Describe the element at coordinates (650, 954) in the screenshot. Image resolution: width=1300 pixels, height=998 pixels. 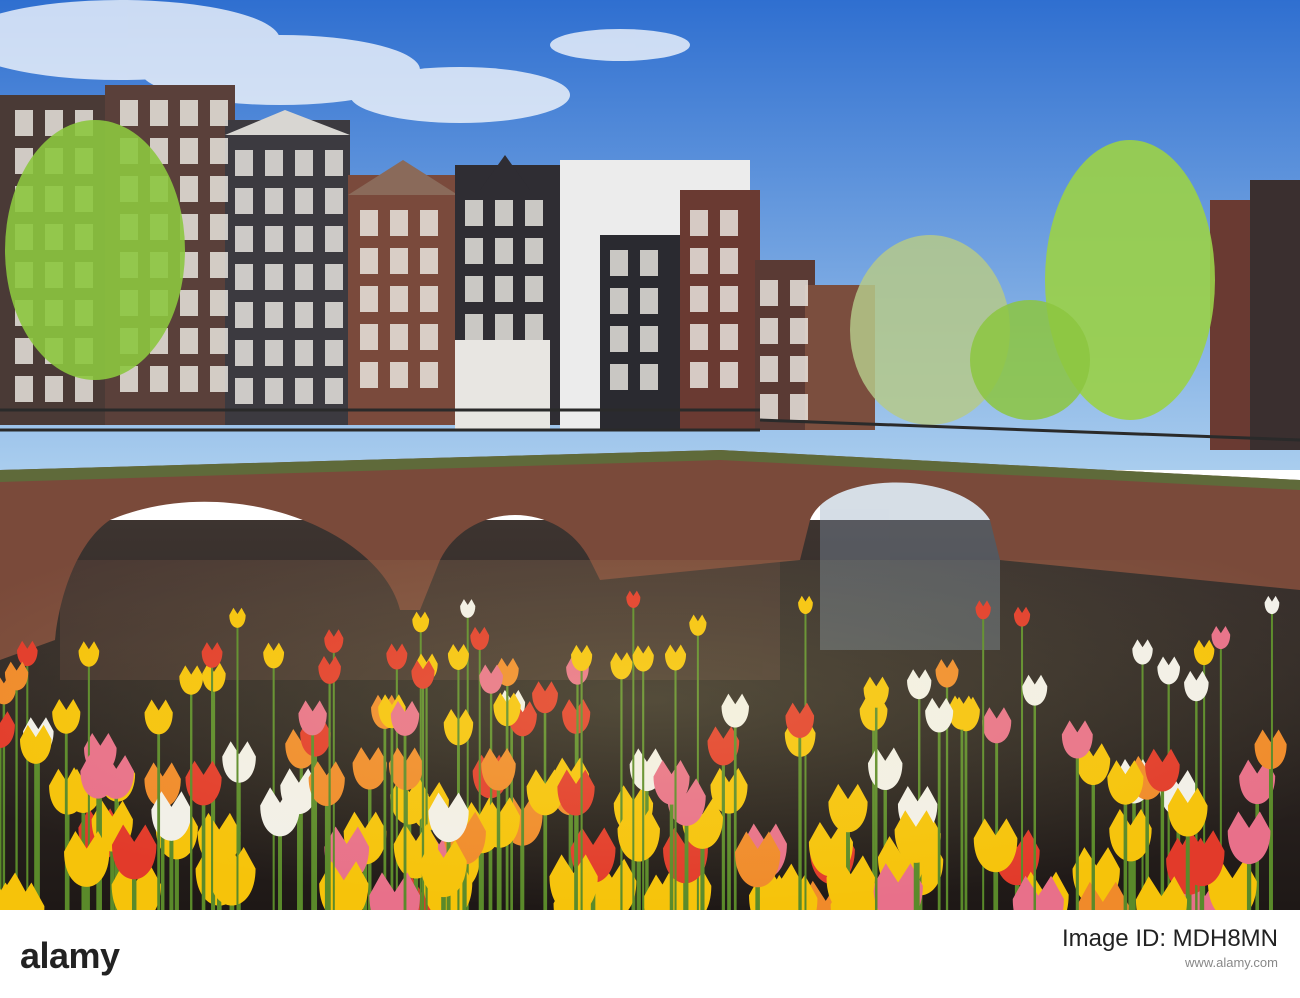
I see `watermark-footer: alamy Image ID: MDH8MN www.alamy.com` at that location.